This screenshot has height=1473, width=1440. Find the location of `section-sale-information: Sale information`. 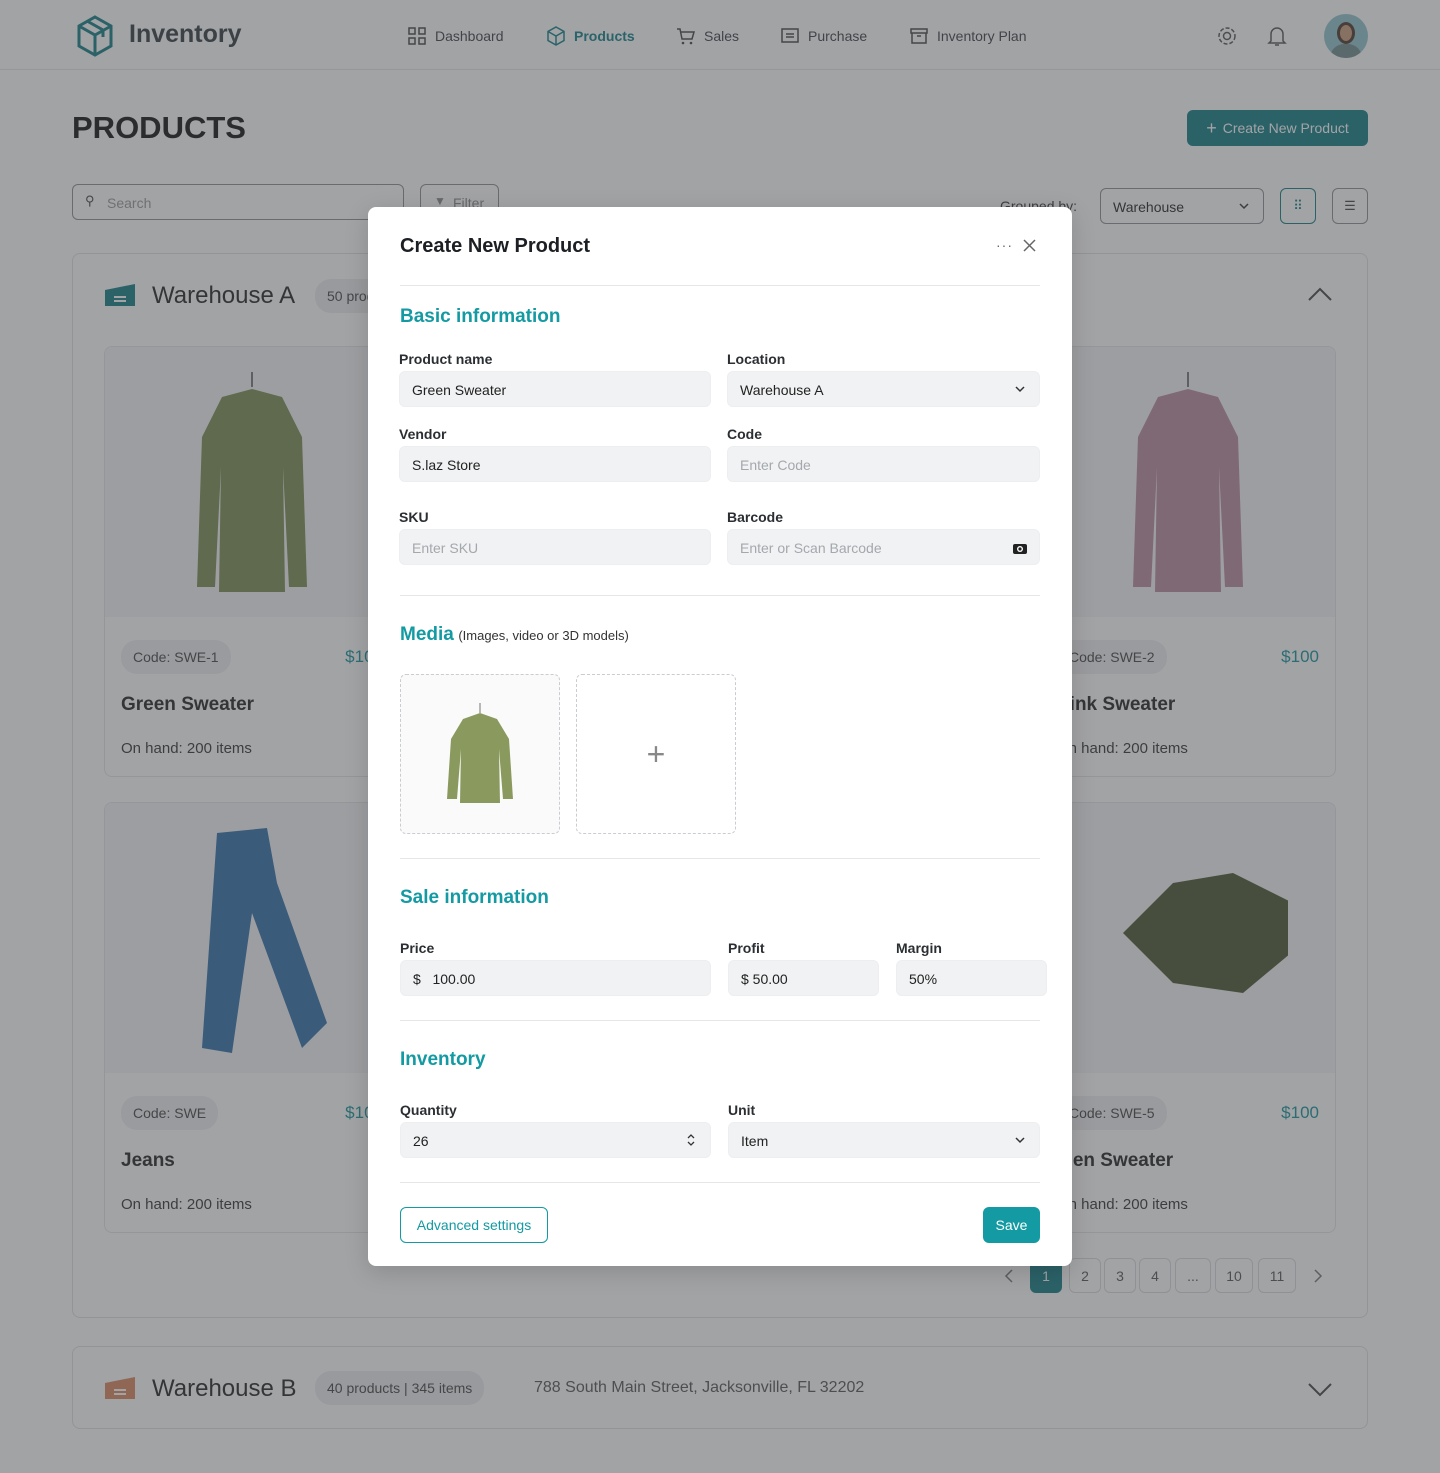

section-sale-information: Sale information is located at coordinates (474, 897).